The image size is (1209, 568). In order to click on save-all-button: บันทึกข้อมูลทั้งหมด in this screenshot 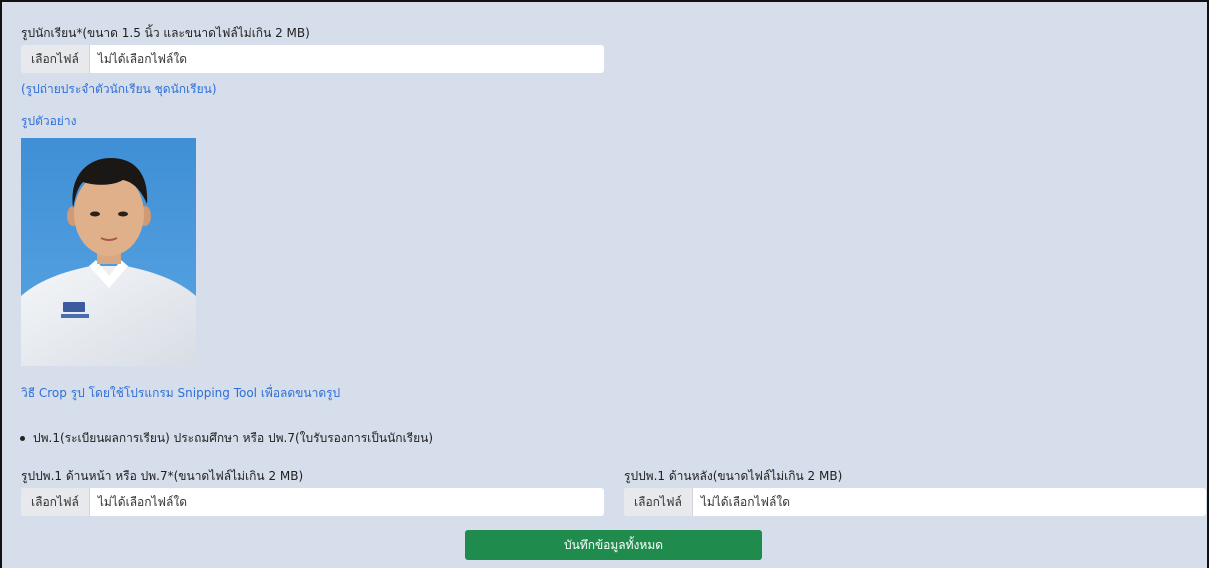, I will do `click(613, 545)`.